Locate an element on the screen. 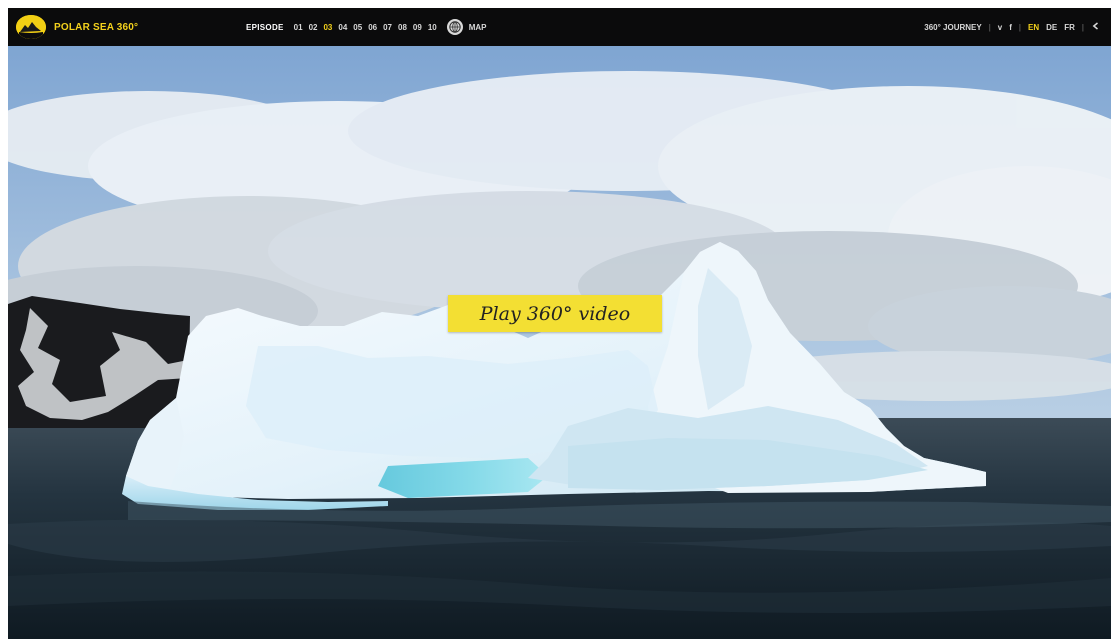 This screenshot has height=639, width=1111. play-360-video-label: Play 360° video is located at coordinates (555, 313).